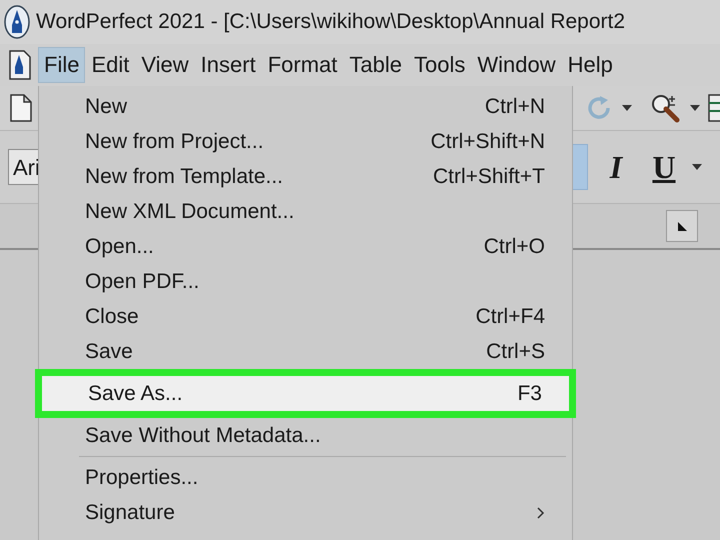 The width and height of the screenshot is (720, 540). Describe the element at coordinates (541, 512) in the screenshot. I see `chevron-right-icon` at that location.